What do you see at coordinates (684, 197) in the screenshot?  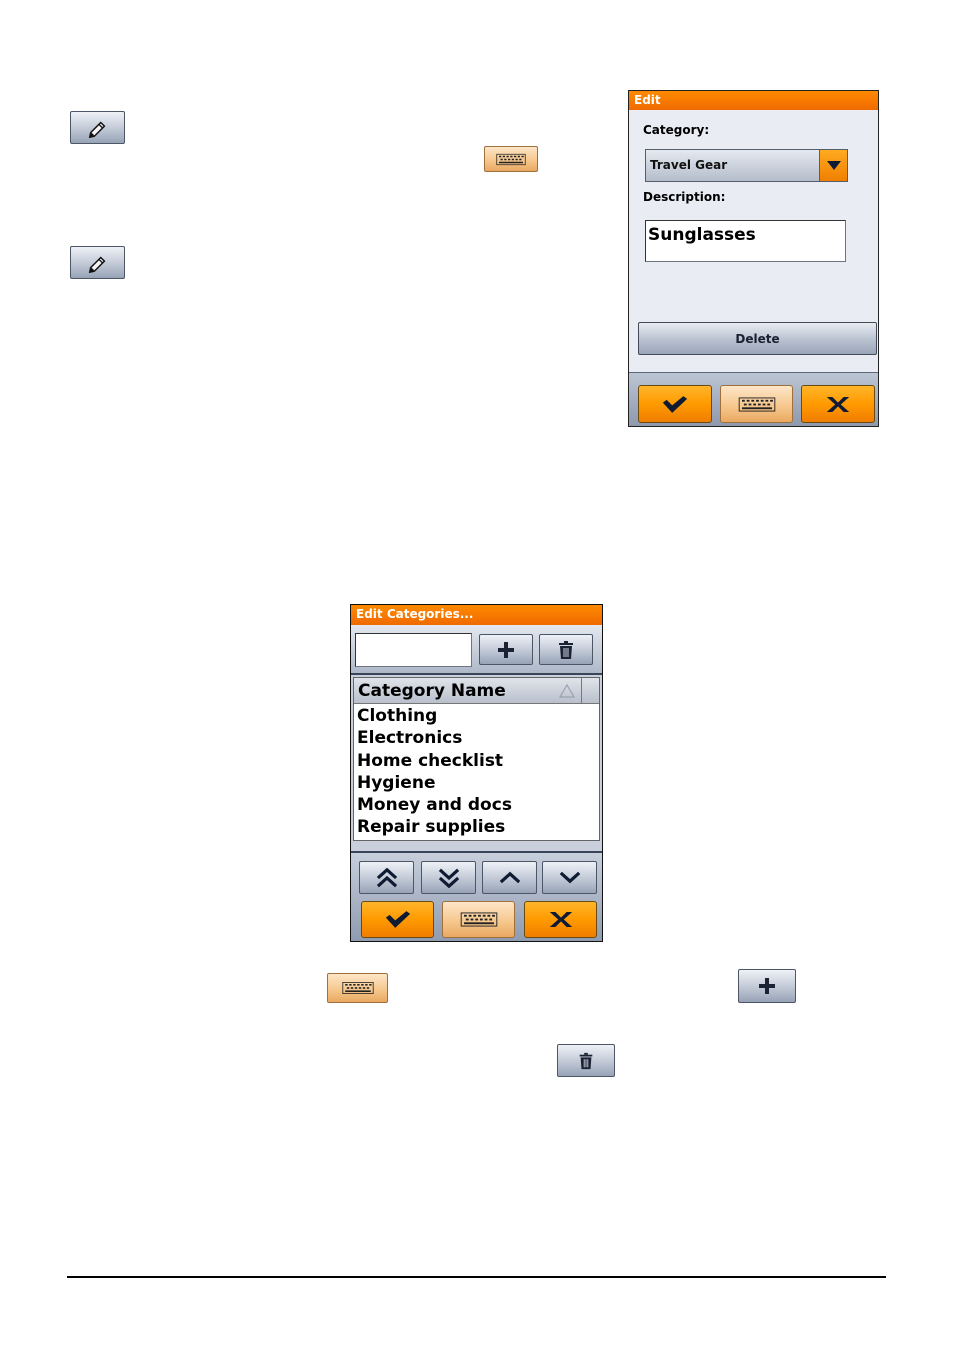 I see `description-label: Description:` at bounding box center [684, 197].